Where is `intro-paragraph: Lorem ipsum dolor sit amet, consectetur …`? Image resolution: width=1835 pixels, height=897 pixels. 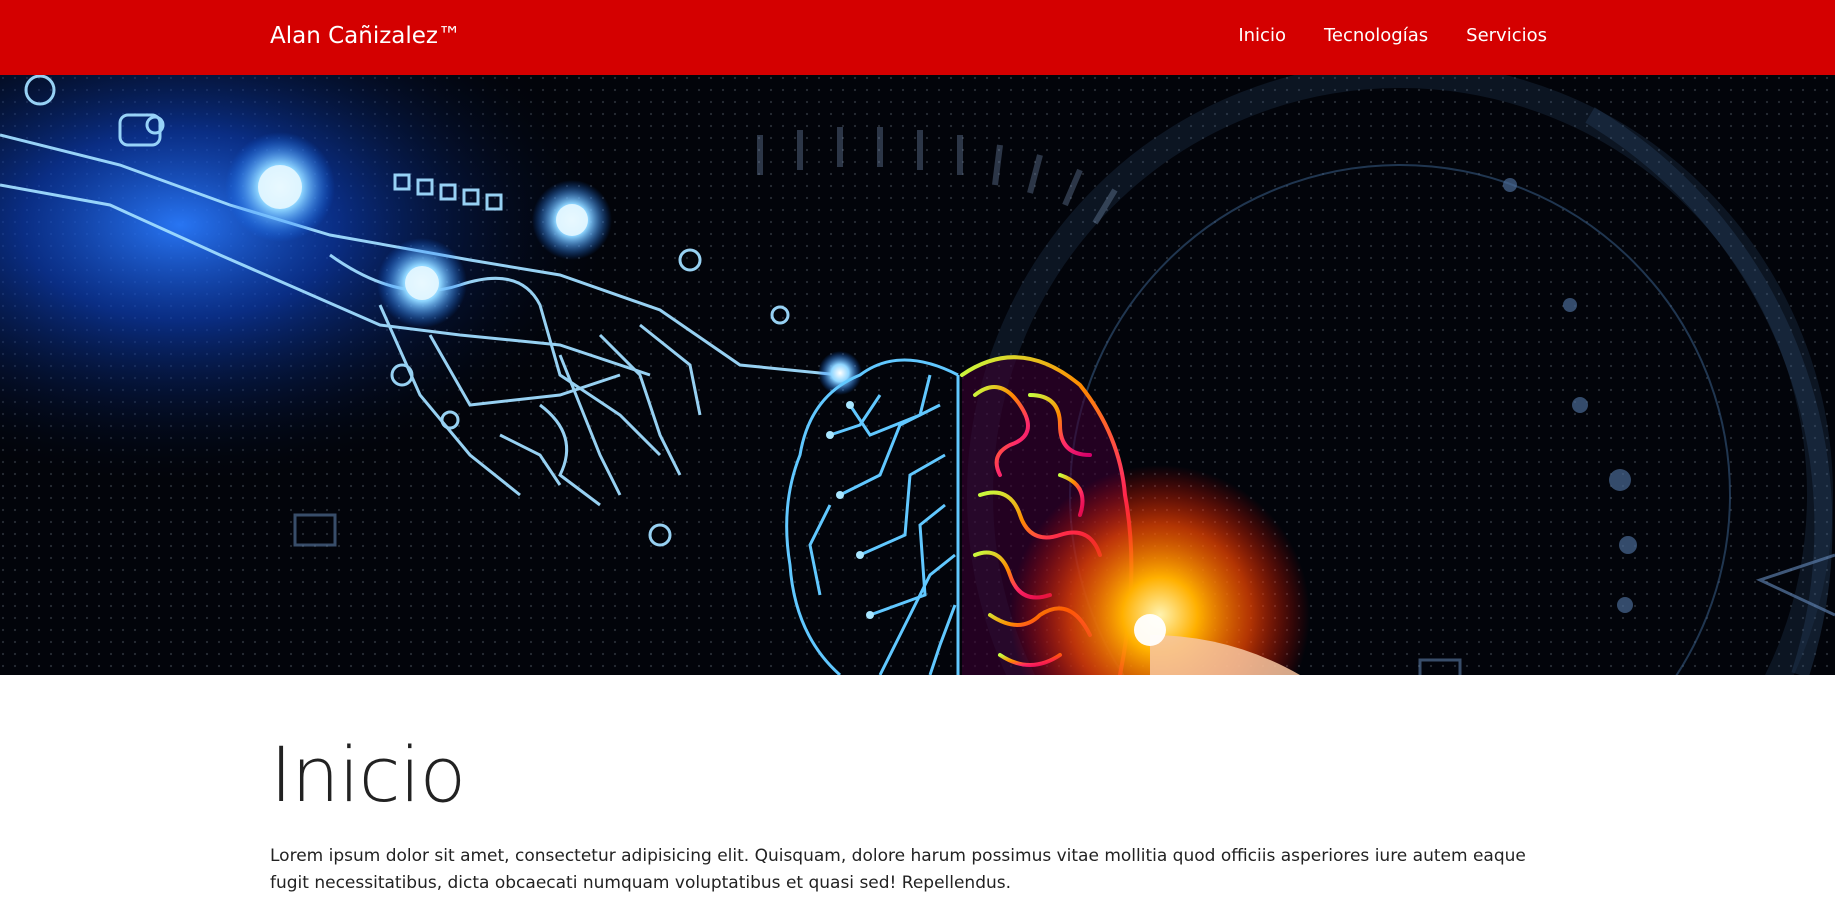 intro-paragraph: Lorem ipsum dolor sit amet, consectetur … is located at coordinates (898, 869).